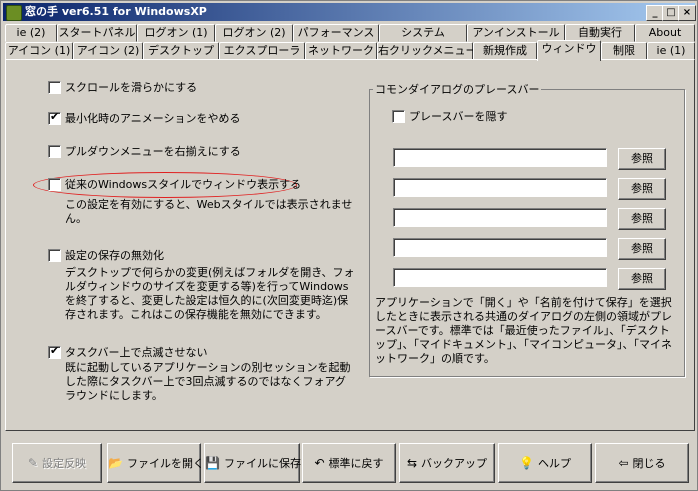 This screenshot has width=698, height=491. I want to click on no-flash-checkbox: ✔, so click(54, 351).